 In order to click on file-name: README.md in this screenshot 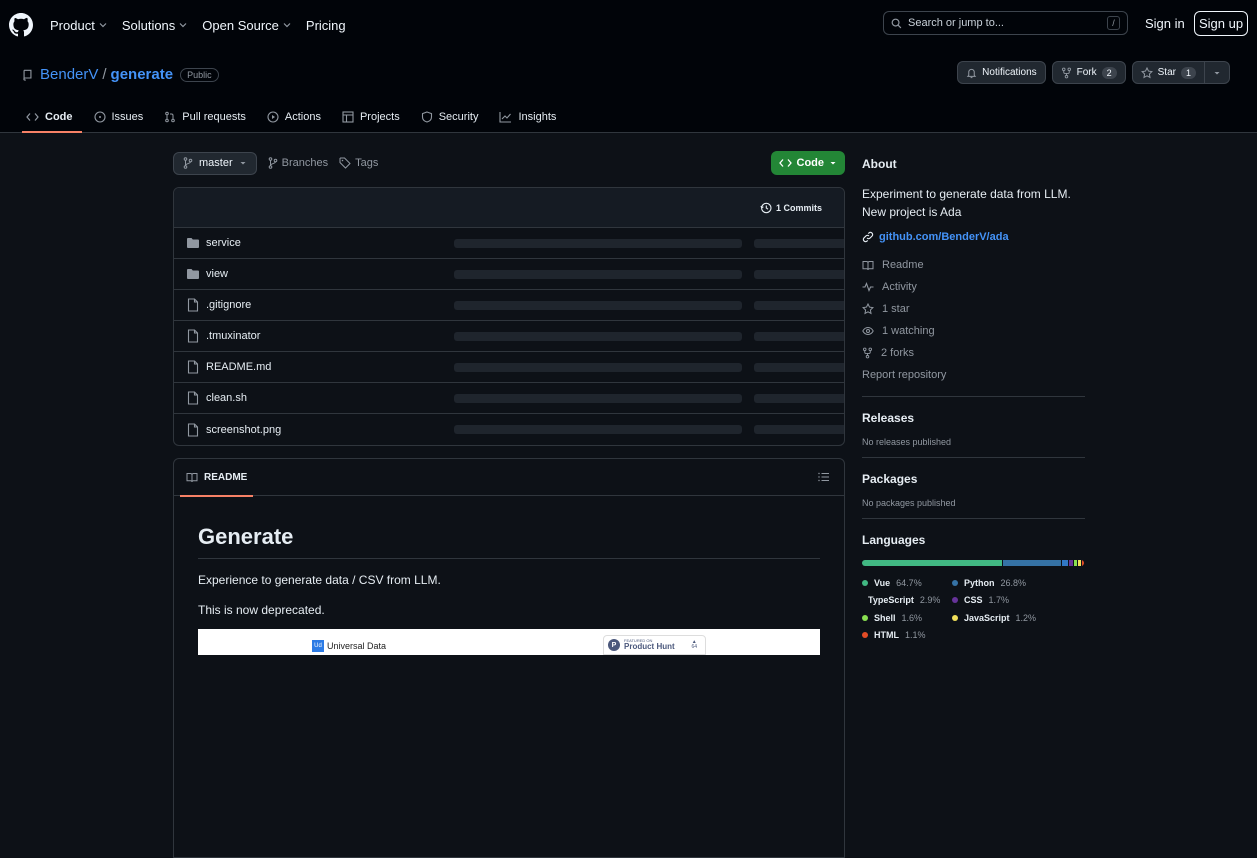, I will do `click(238, 367)`.